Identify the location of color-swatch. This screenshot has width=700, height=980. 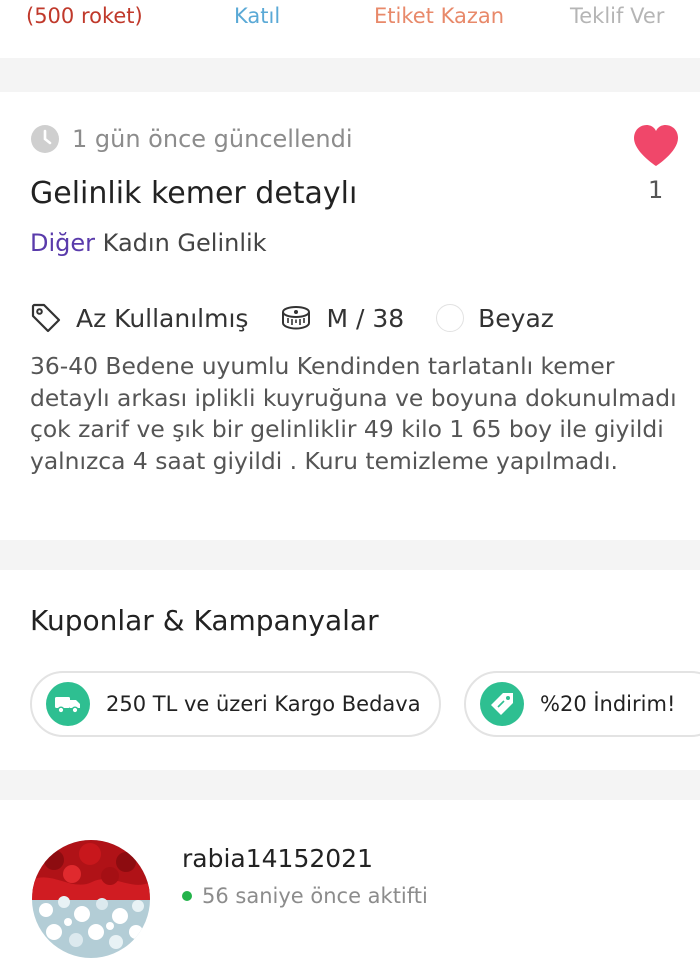
(450, 318).